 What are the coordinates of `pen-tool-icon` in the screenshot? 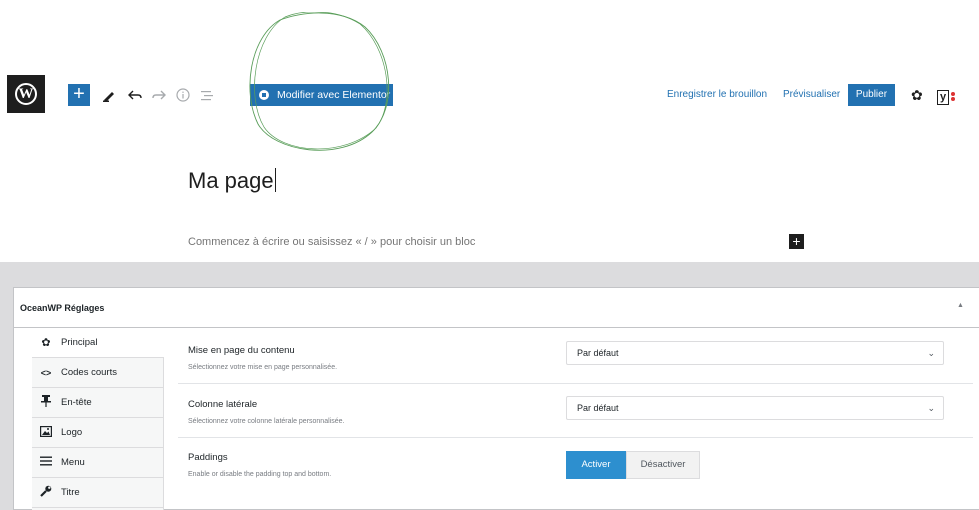 It's located at (109, 95).